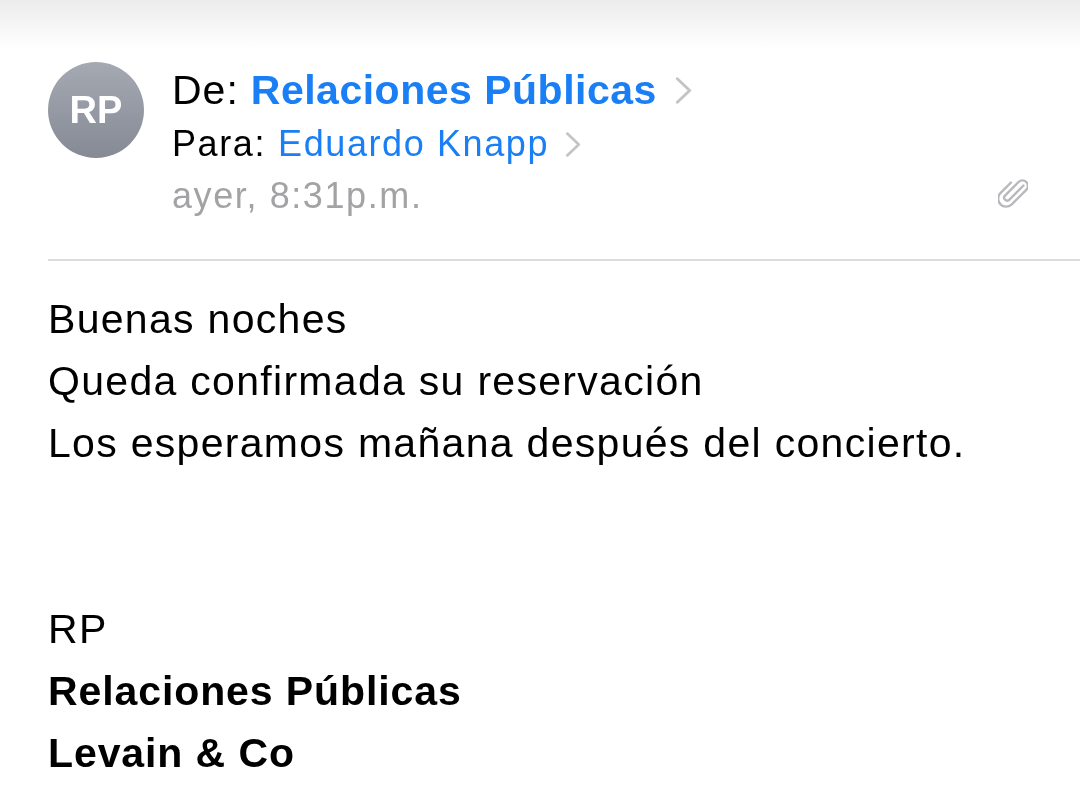 This screenshot has width=1080, height=808. What do you see at coordinates (297, 196) in the screenshot?
I see `message-date: ayer, 8:31p.m.` at bounding box center [297, 196].